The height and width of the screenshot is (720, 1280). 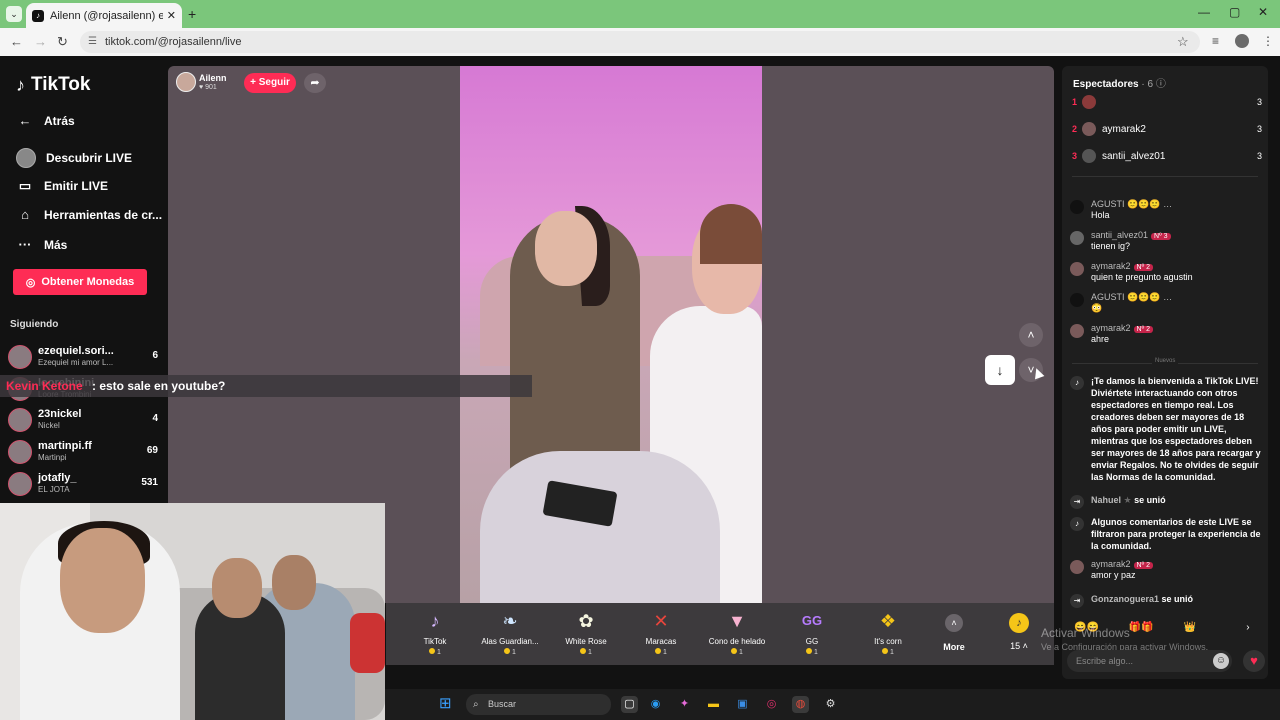 I want to click on tiktok-logo: ♪ TikTok, so click(x=53, y=85).